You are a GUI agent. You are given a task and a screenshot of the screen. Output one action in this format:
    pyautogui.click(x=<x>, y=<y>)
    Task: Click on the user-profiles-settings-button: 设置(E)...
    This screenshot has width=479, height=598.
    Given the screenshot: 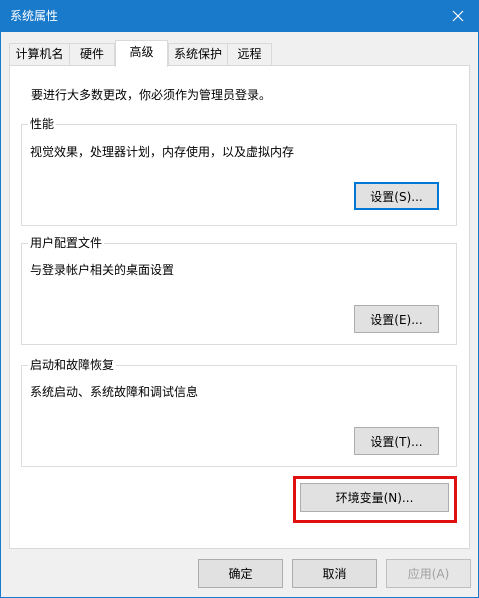 What is the action you would take?
    pyautogui.click(x=396, y=319)
    